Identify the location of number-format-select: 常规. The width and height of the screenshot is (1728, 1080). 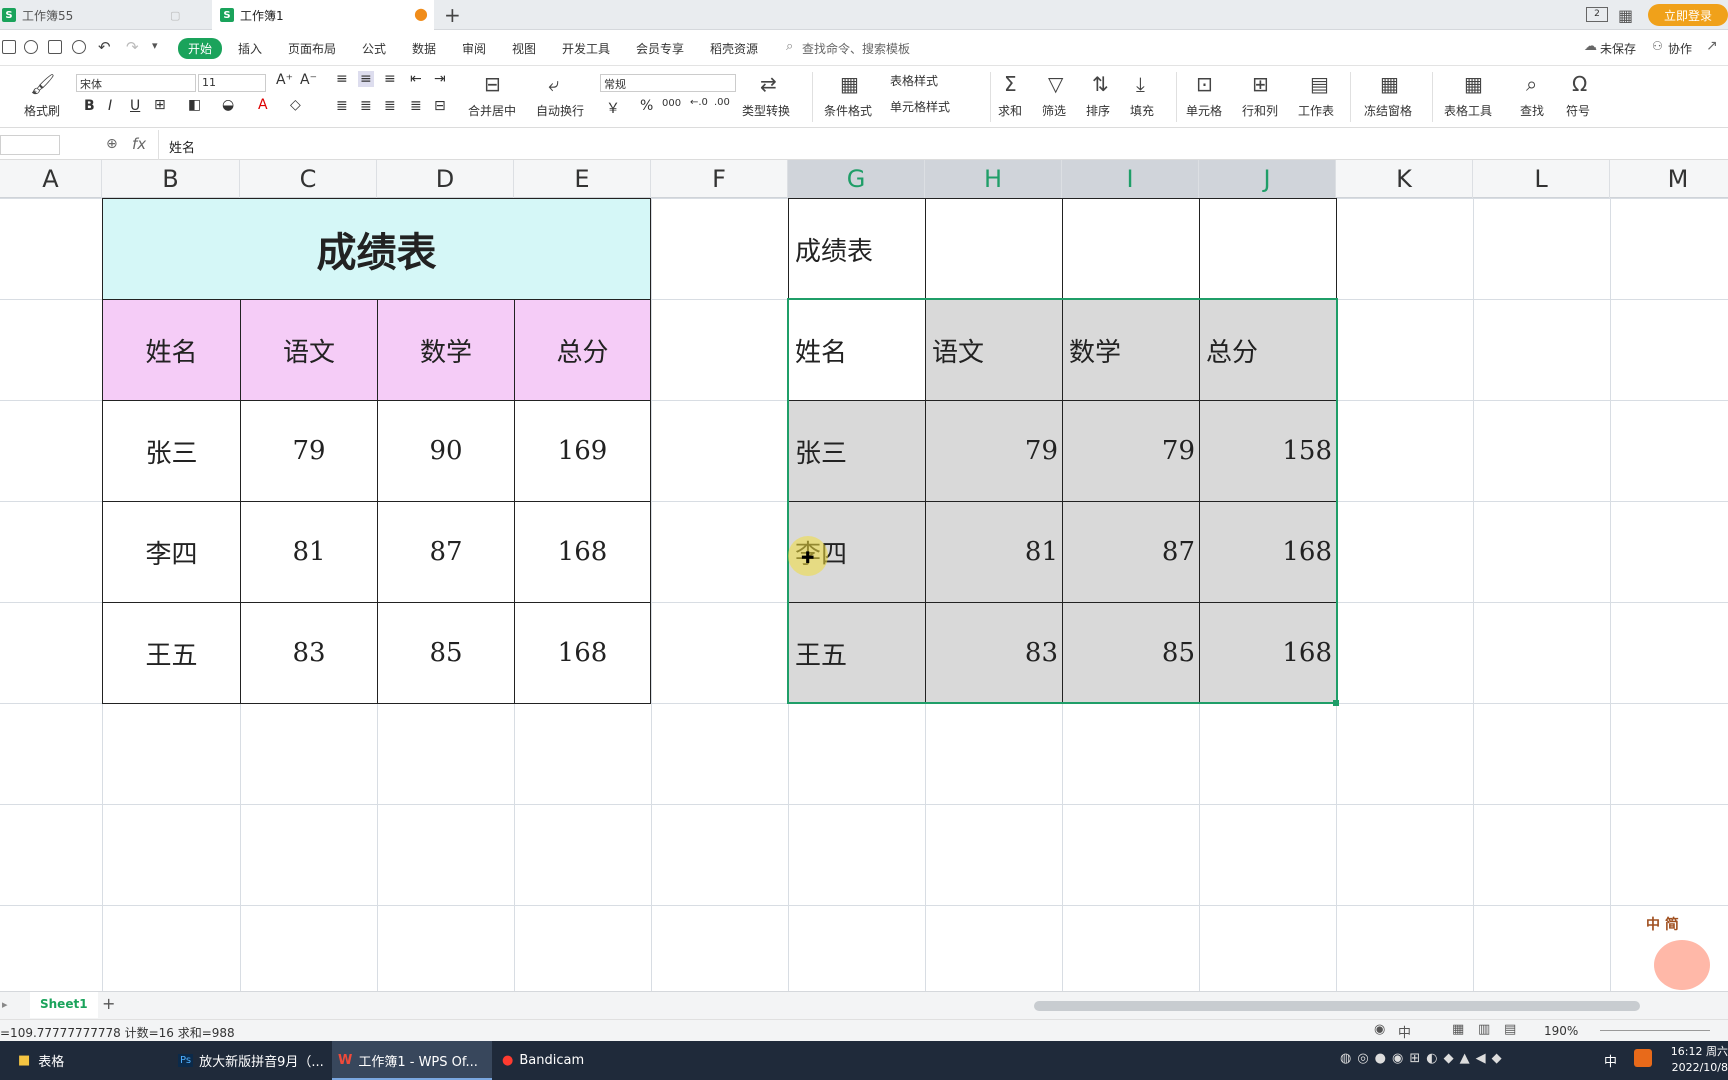
(668, 83).